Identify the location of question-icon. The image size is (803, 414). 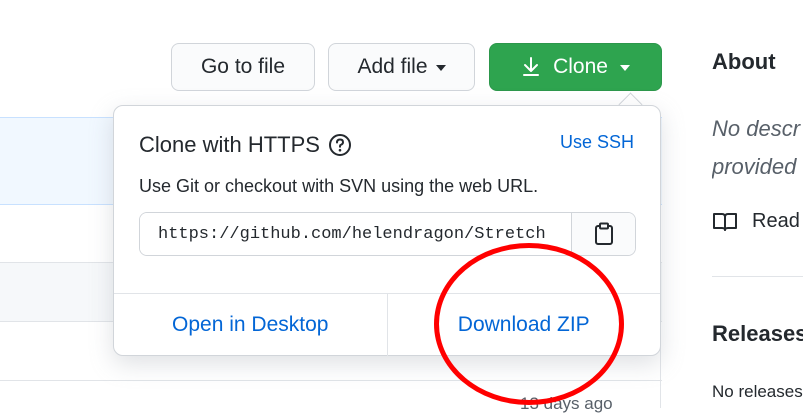
(340, 145).